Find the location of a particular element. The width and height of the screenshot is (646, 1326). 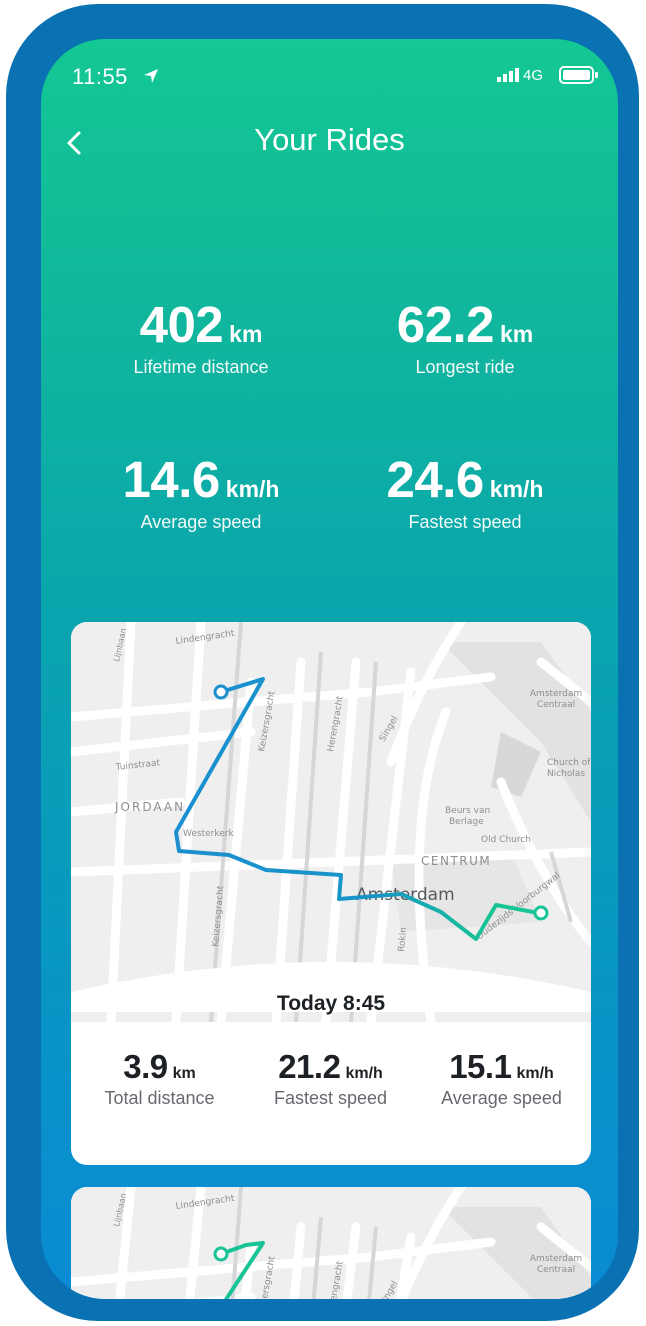

map-label: CENTRUM is located at coordinates (456, 861).